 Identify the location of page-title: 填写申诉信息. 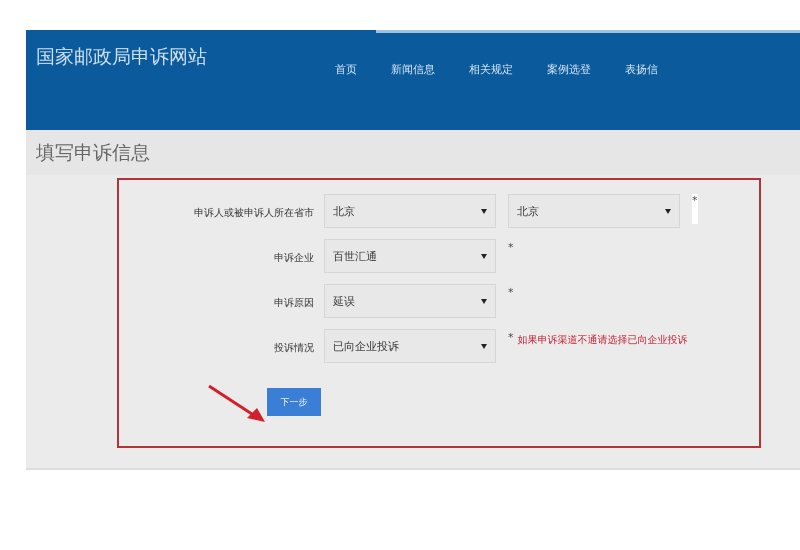
(93, 153).